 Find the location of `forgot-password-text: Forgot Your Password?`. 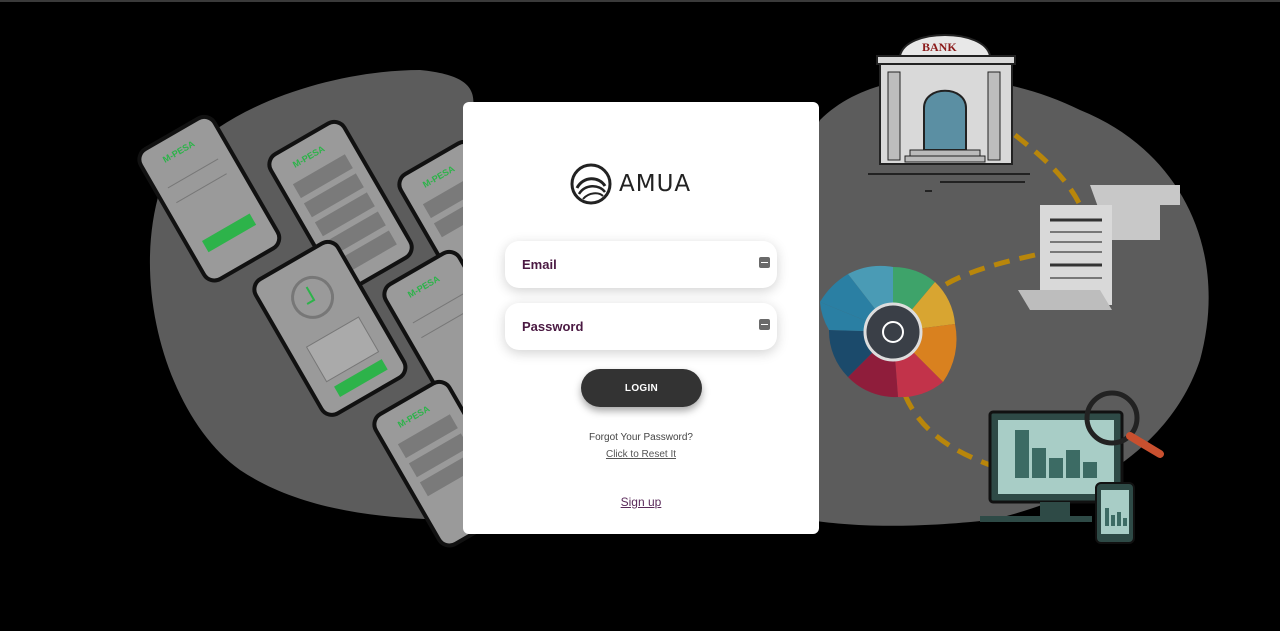

forgot-password-text: Forgot Your Password? is located at coordinates (641, 437).